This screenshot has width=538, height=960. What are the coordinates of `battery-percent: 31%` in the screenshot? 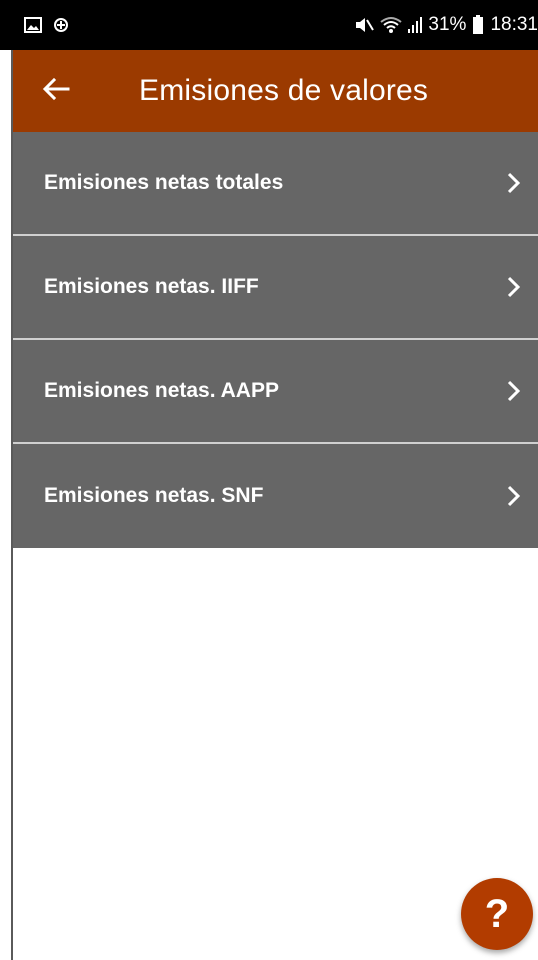 It's located at (447, 24).